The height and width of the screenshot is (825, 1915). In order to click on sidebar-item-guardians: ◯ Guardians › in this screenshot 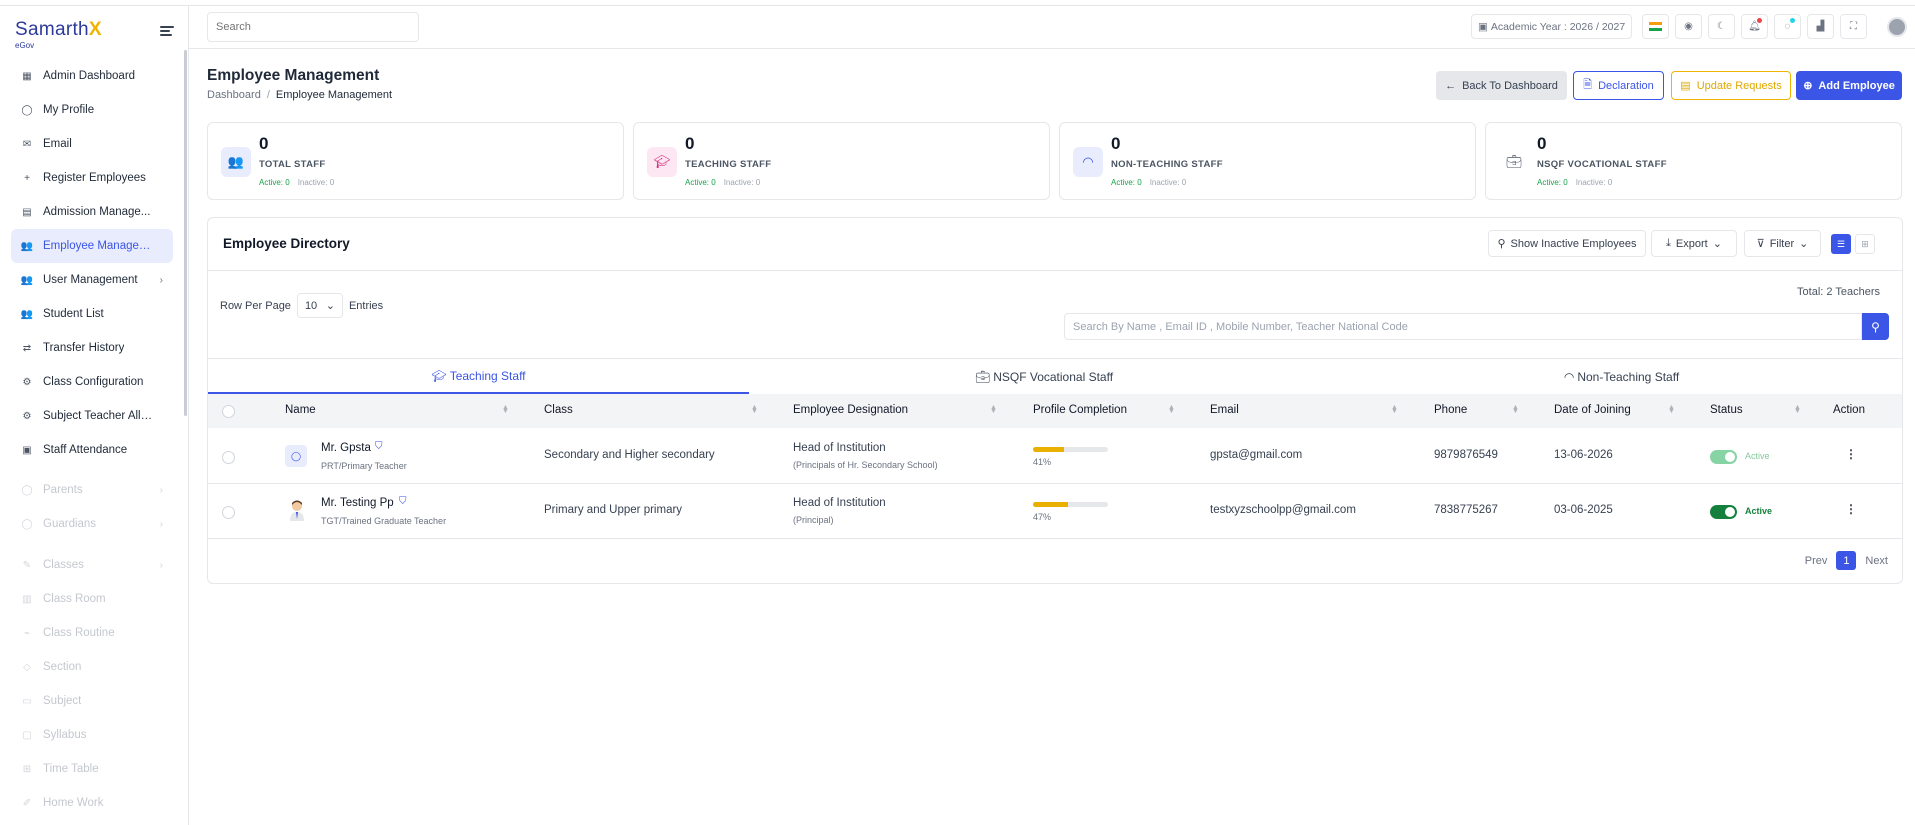, I will do `click(92, 524)`.